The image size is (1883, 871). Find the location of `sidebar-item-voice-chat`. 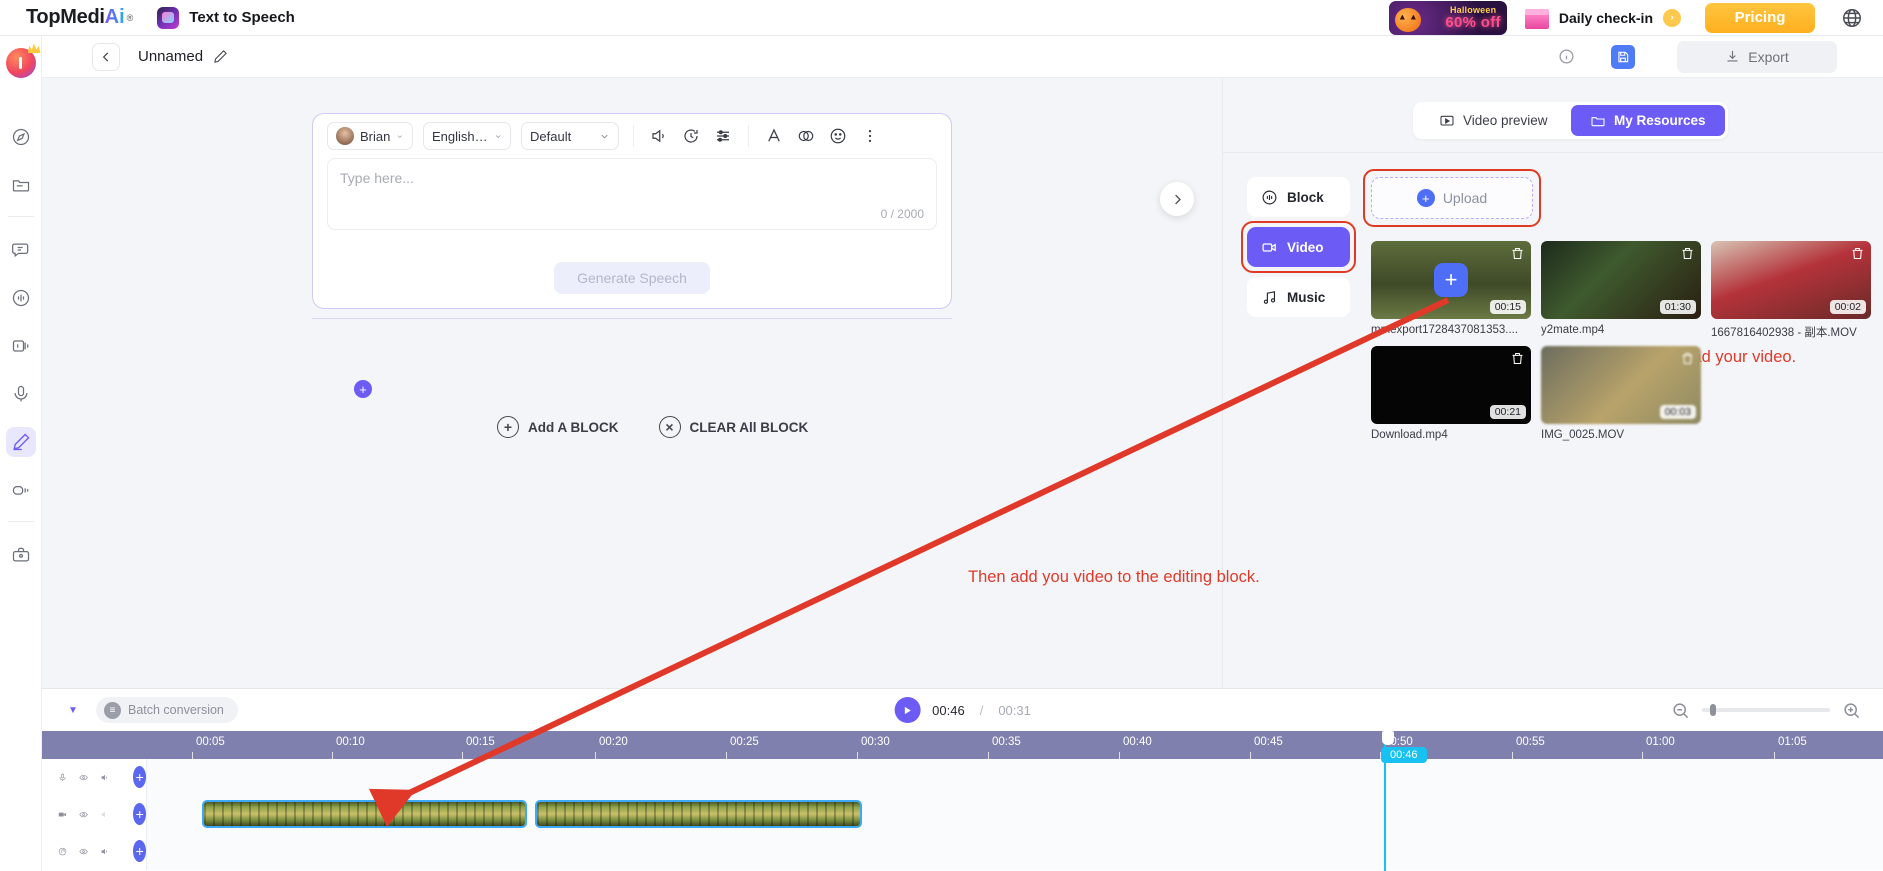

sidebar-item-voice-chat is located at coordinates (21, 250).